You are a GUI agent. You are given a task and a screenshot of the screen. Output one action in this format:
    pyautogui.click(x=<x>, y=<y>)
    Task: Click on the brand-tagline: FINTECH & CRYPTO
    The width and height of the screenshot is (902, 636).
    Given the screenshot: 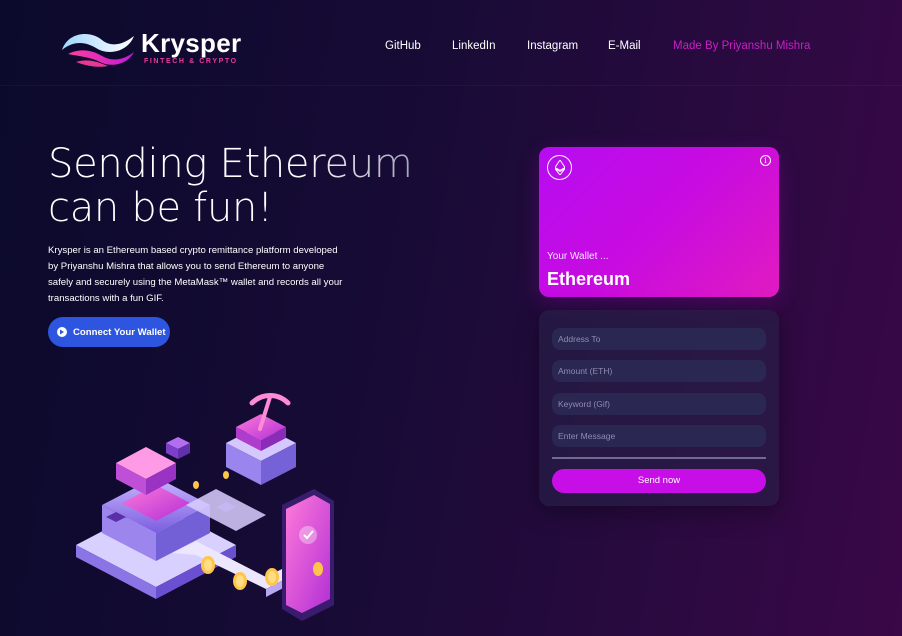 What is the action you would take?
    pyautogui.click(x=191, y=61)
    